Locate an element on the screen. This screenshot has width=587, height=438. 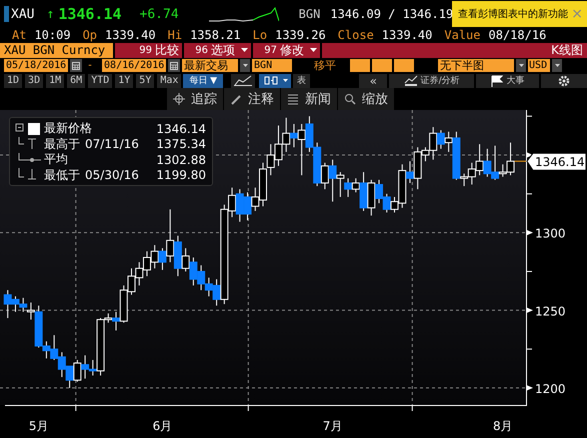
line-chart-icon is located at coordinates (243, 80).